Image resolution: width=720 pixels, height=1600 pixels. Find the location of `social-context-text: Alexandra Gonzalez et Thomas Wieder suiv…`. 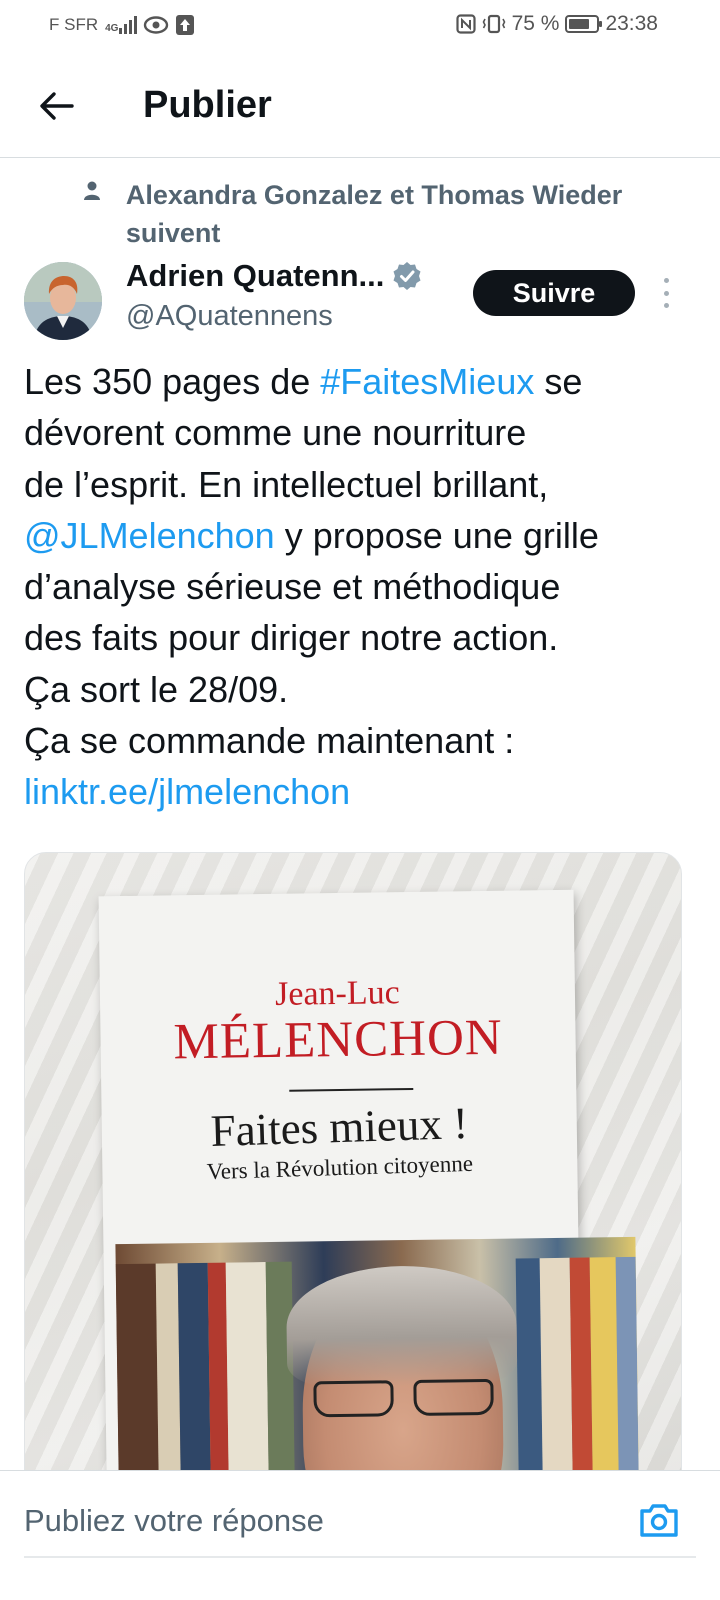

social-context-text: Alexandra Gonzalez et Thomas Wieder suiv… is located at coordinates (374, 214).